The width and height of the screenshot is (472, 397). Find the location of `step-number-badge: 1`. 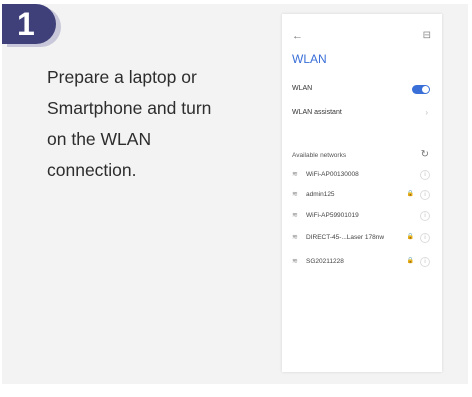

step-number-badge: 1 is located at coordinates (29, 24).